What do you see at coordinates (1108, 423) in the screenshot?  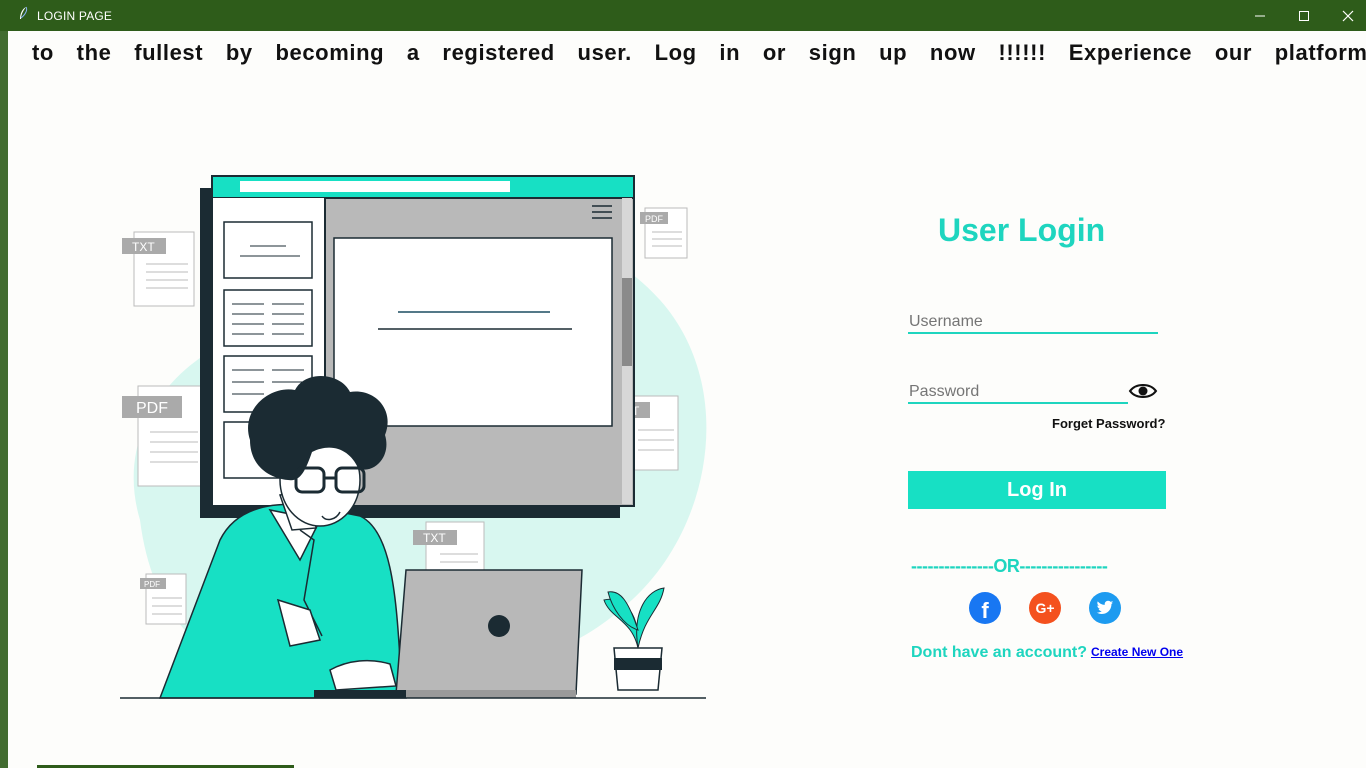 I see `forget-password-link: Forget Password?` at bounding box center [1108, 423].